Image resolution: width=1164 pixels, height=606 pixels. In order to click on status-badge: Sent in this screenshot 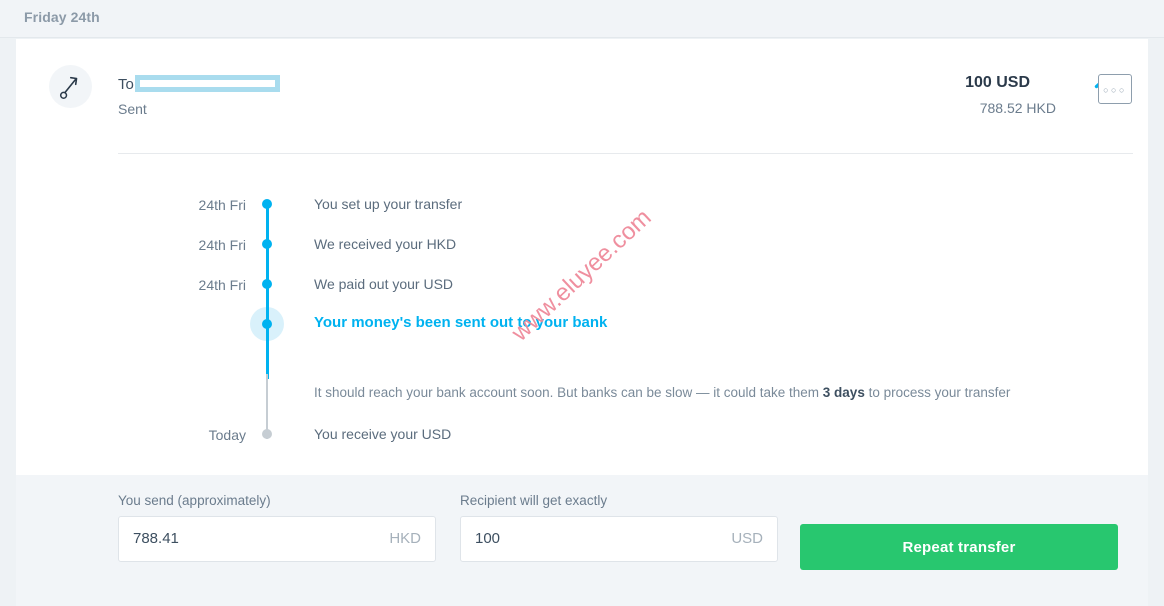, I will do `click(132, 109)`.